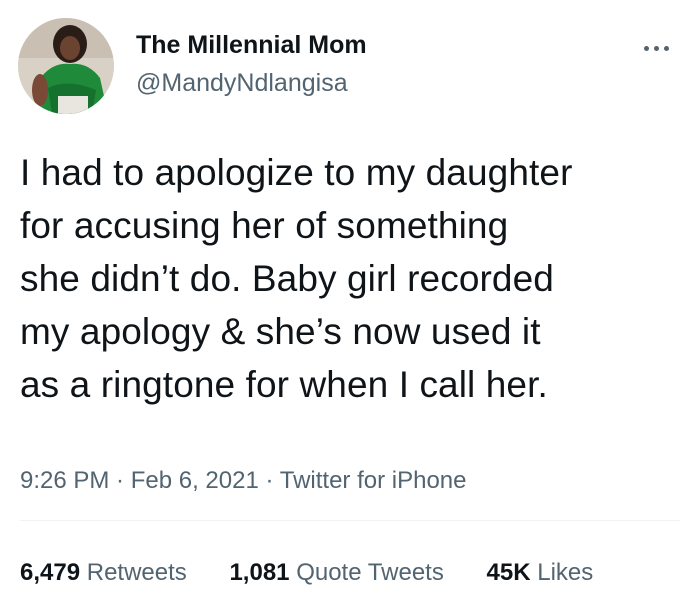 The image size is (700, 608). Describe the element at coordinates (50, 572) in the screenshot. I see `retweets-count: 6,479` at that location.